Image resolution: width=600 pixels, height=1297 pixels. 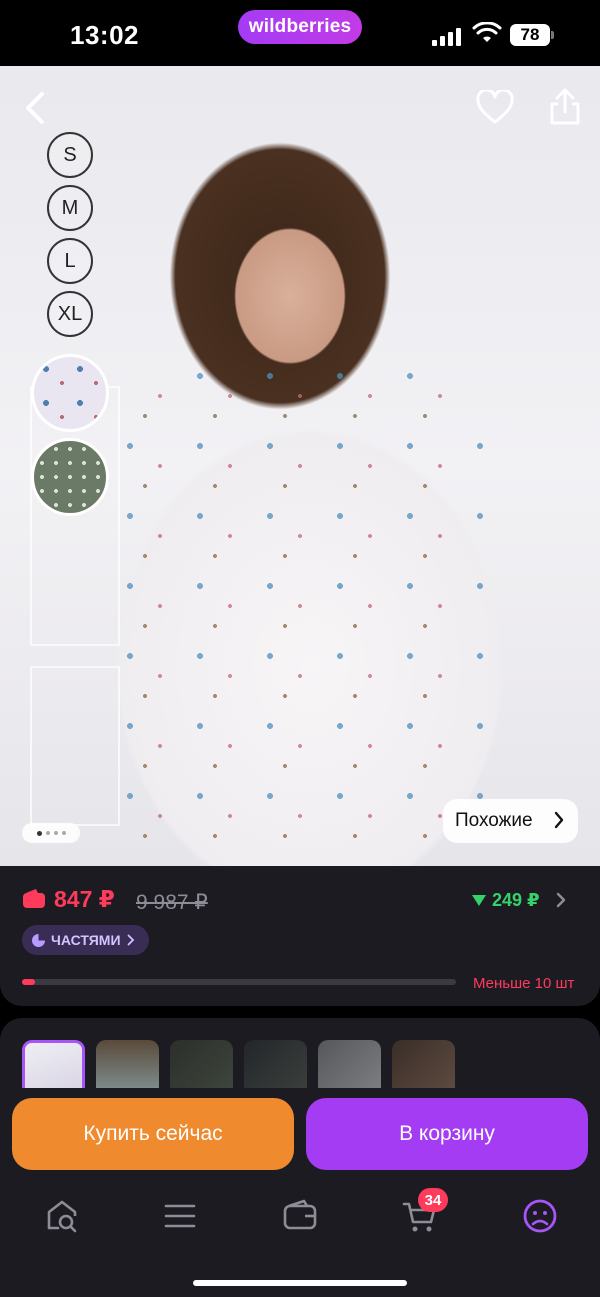 I want to click on color-swatch-white, so click(x=70, y=393).